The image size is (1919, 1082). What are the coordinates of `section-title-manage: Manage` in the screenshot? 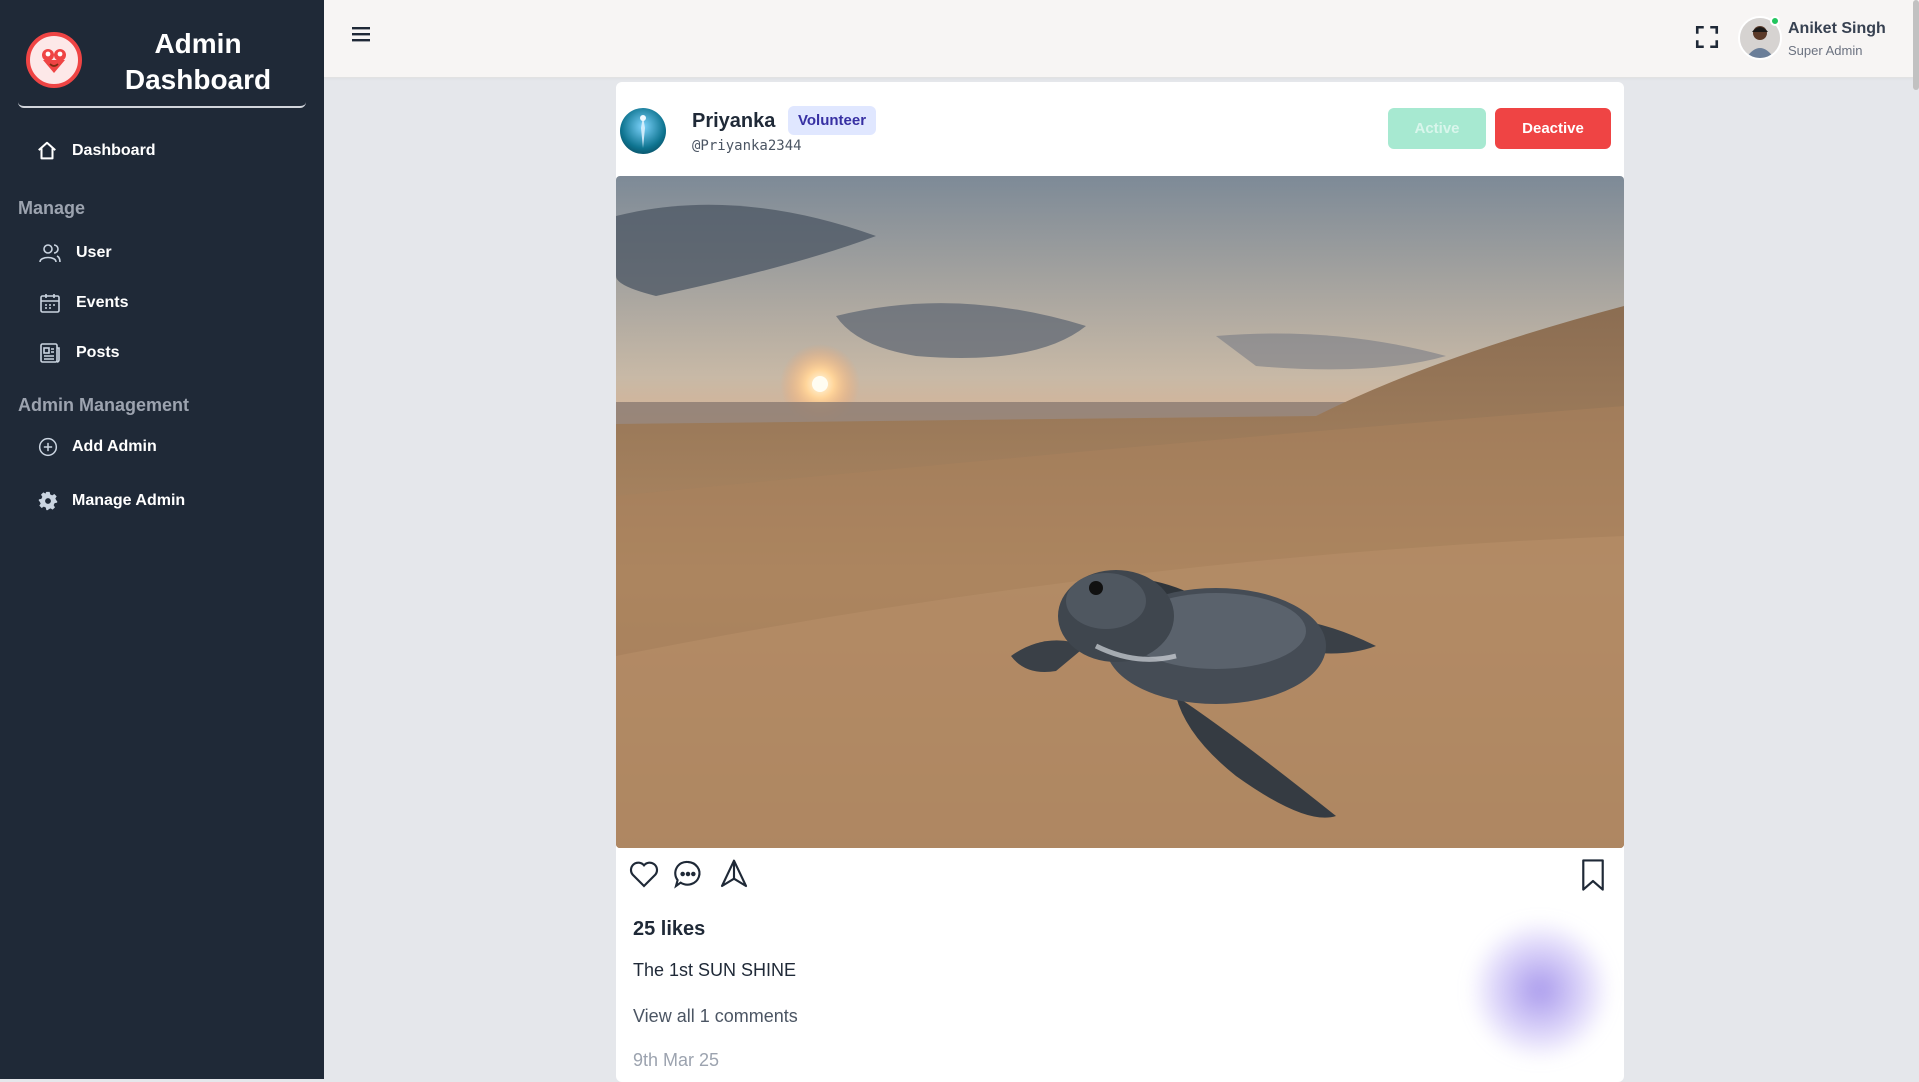 It's located at (52, 208).